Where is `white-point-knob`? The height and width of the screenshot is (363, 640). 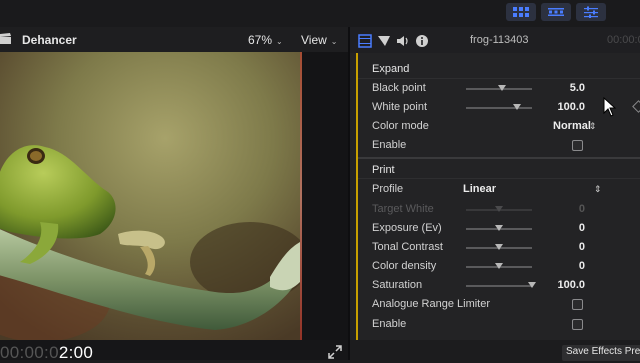
white-point-knob is located at coordinates (517, 107).